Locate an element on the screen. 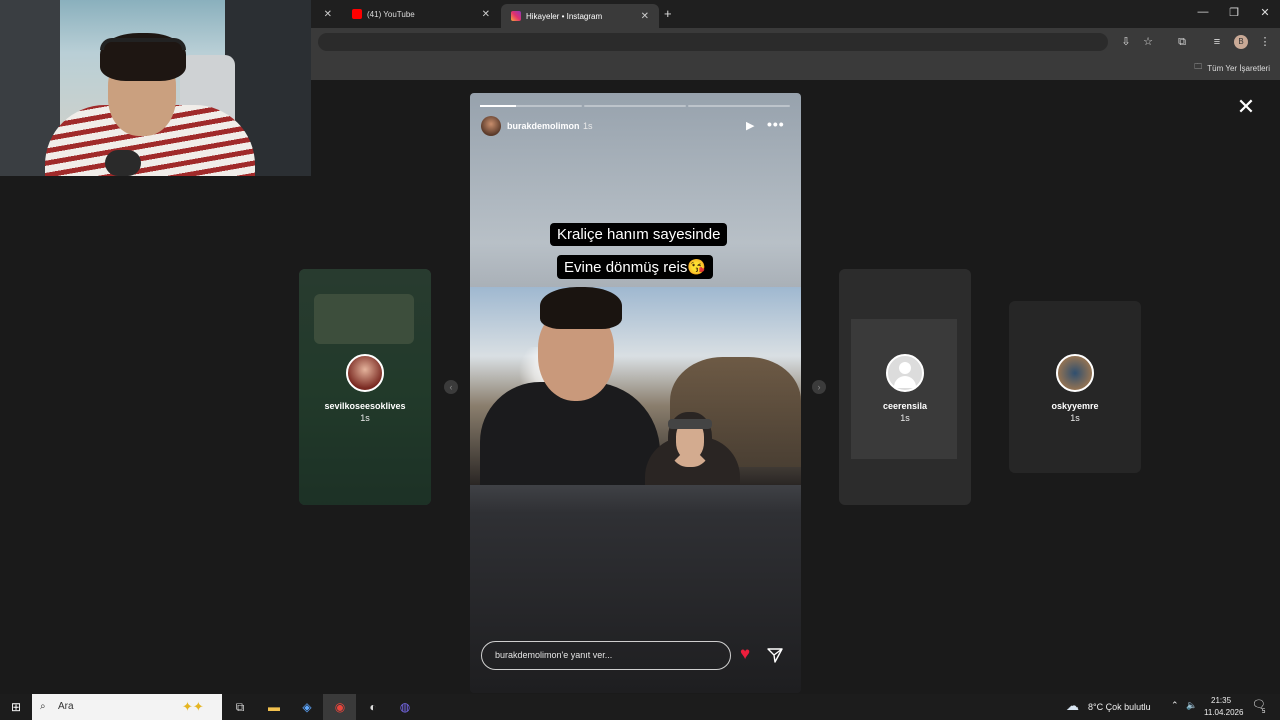 The image size is (1280, 720). url-field is located at coordinates (713, 42).